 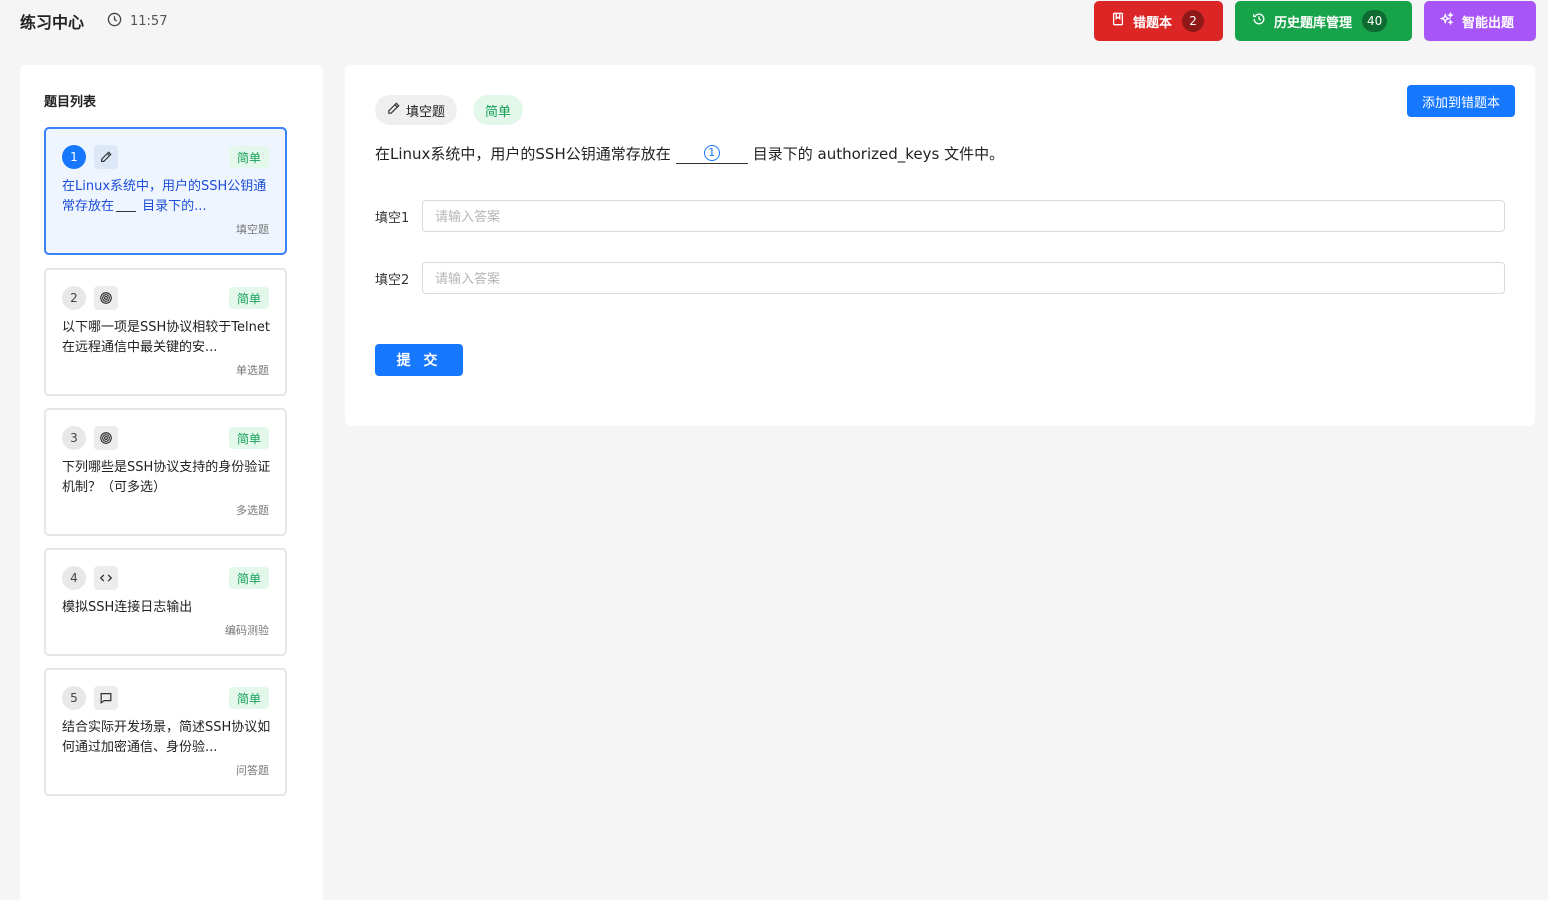 I want to click on chat-icon, so click(x=106, y=698).